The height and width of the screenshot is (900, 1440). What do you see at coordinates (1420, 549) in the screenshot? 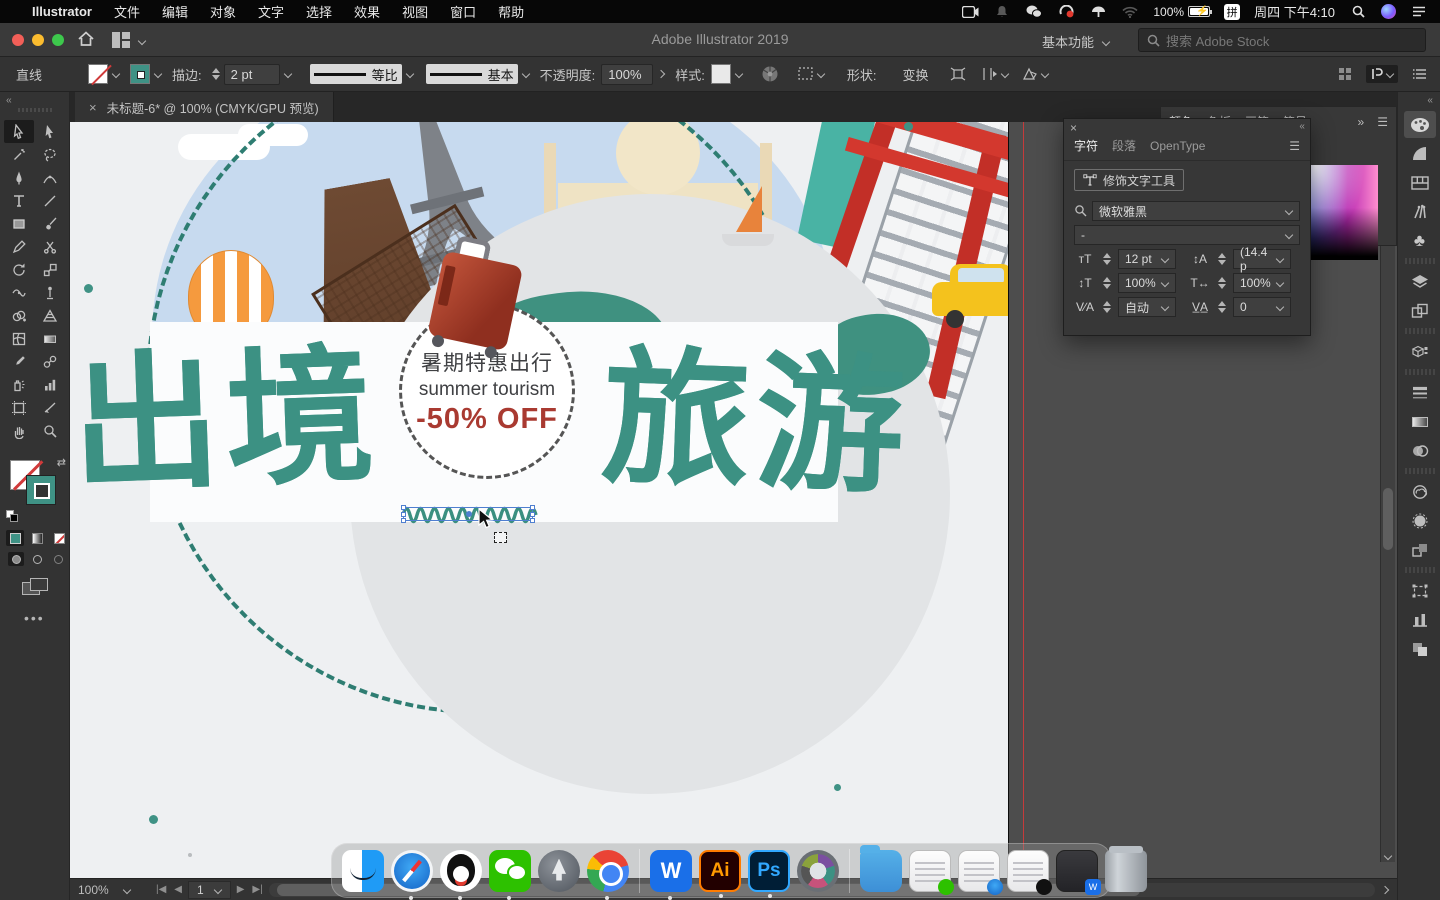
I see `links-panel-icon` at bounding box center [1420, 549].